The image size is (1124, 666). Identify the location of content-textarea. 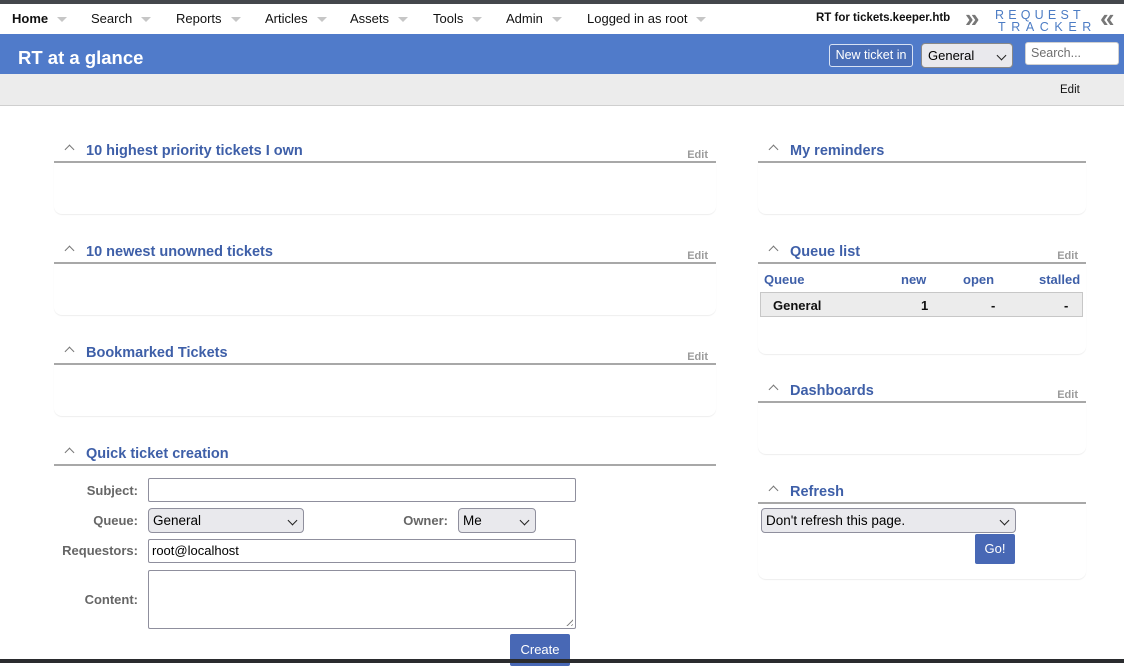
(362, 599).